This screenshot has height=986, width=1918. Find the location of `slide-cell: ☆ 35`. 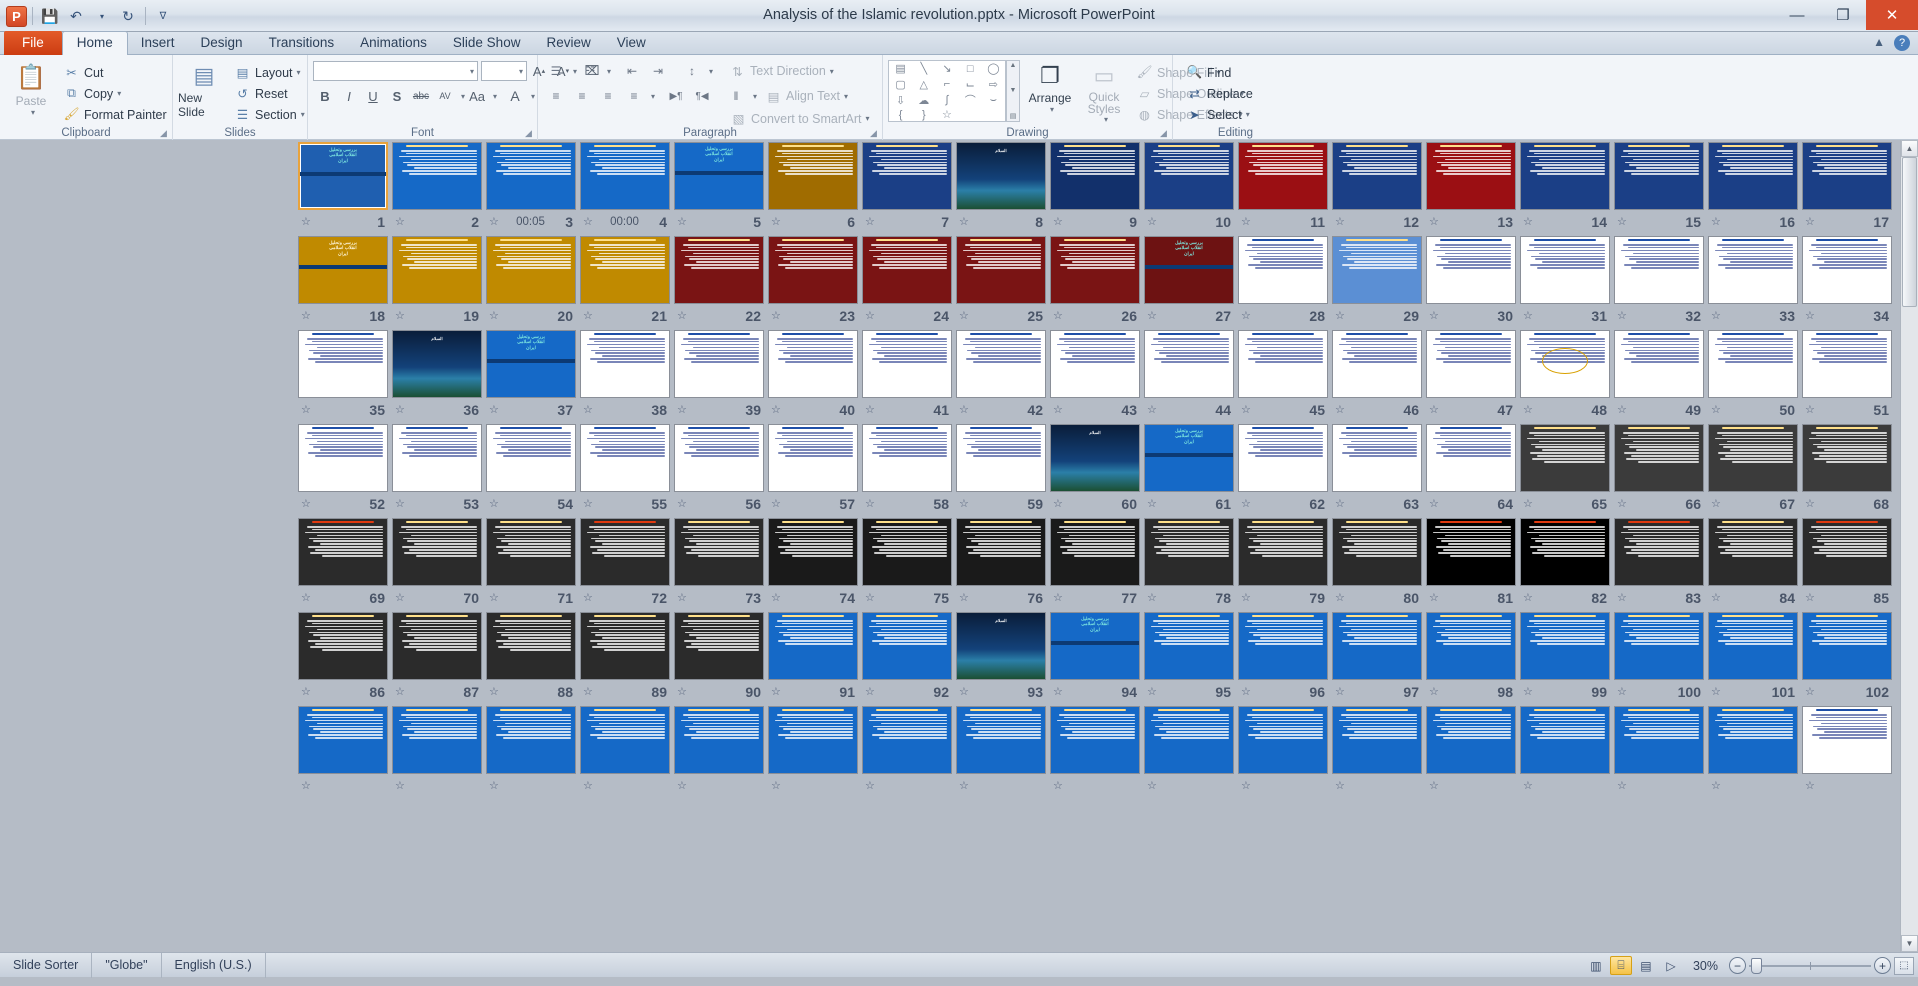

slide-cell: ☆ 35 is located at coordinates (343, 376).